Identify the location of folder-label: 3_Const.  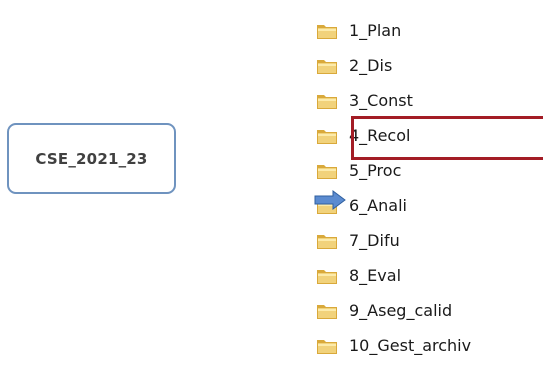
(381, 100).